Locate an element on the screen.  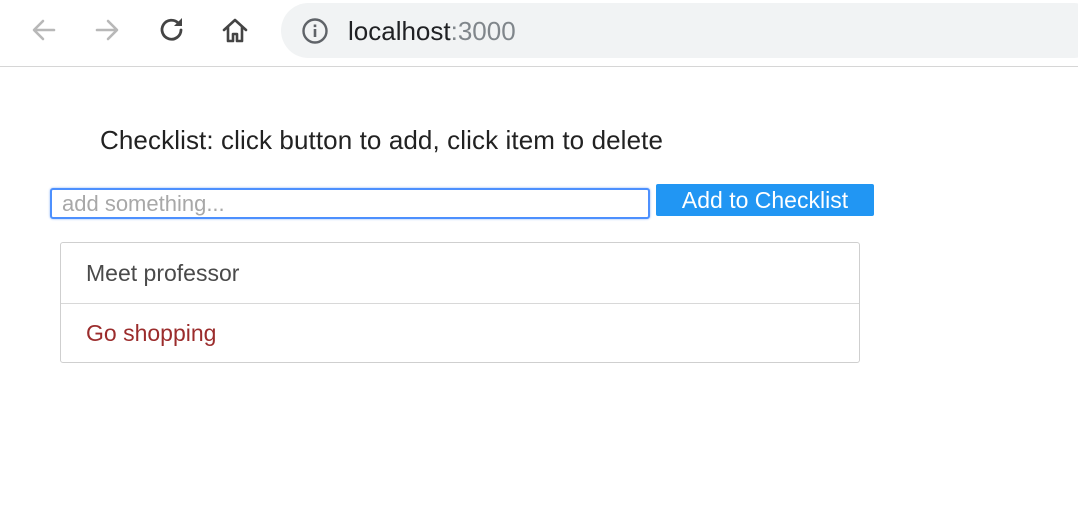
back-button is located at coordinates (44, 30).